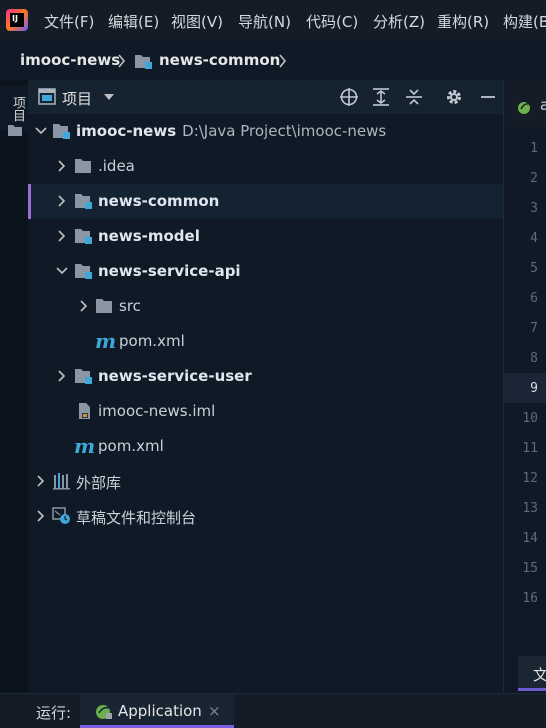 Image resolution: width=546 pixels, height=728 pixels. I want to click on line-number: 1, so click(534, 148).